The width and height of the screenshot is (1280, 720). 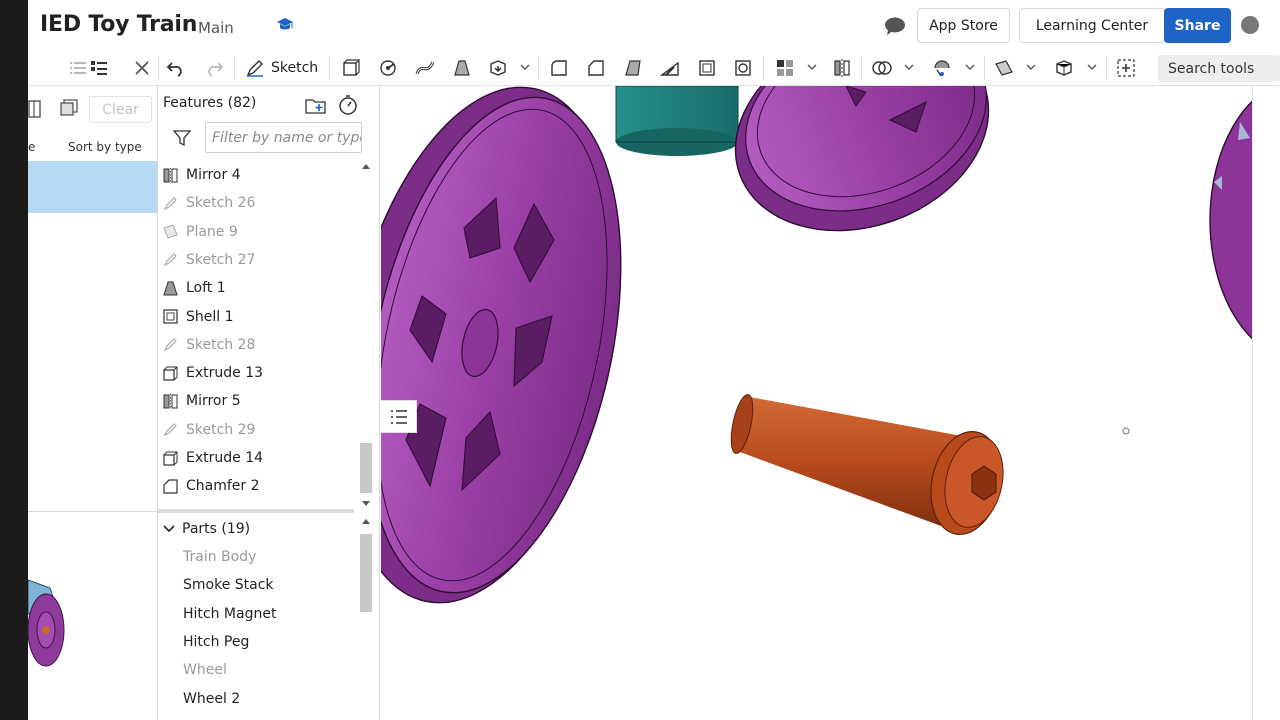 I want to click on rib-icon, so click(x=670, y=68).